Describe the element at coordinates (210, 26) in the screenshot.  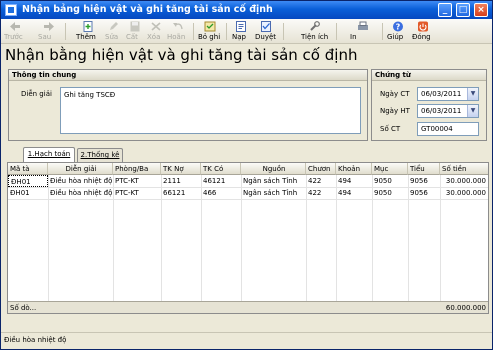
I see `unpost-icon` at that location.